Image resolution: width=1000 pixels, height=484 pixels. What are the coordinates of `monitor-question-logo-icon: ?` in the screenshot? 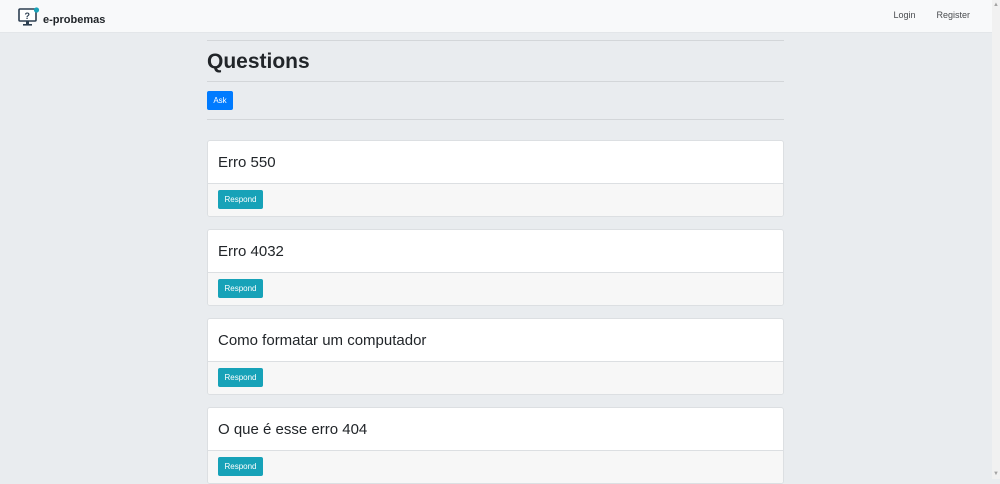 It's located at (29, 16).